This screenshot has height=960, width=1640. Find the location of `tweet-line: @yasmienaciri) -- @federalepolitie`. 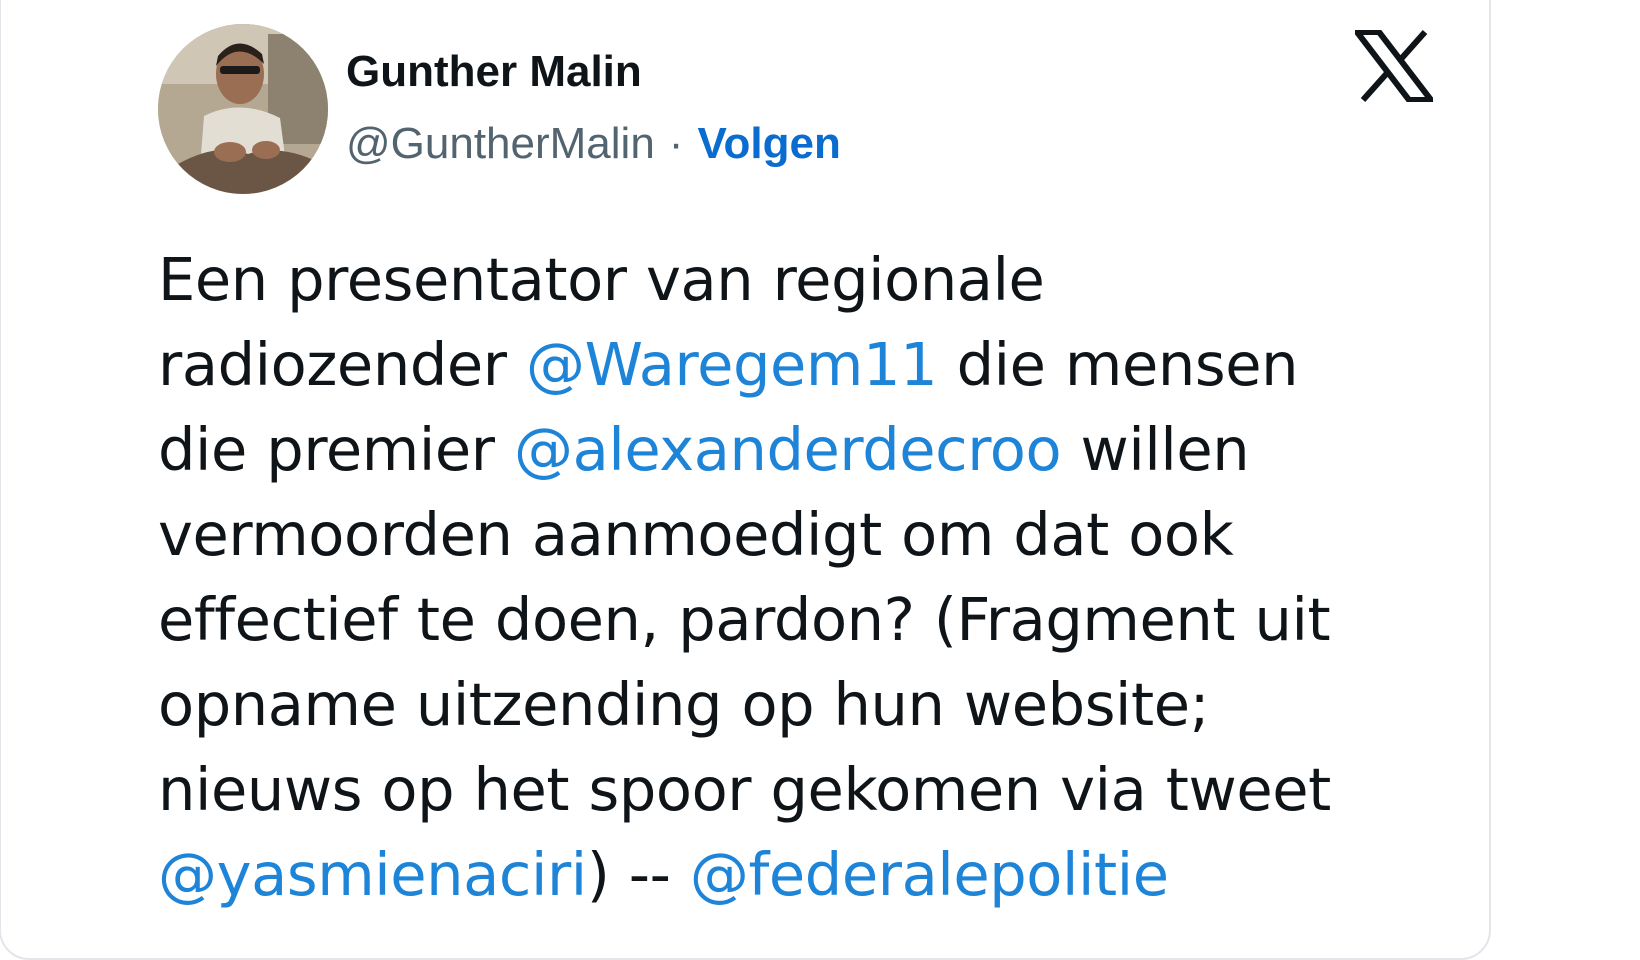

tweet-line: @yasmienaciri) -- @federalepolitie is located at coordinates (808, 874).